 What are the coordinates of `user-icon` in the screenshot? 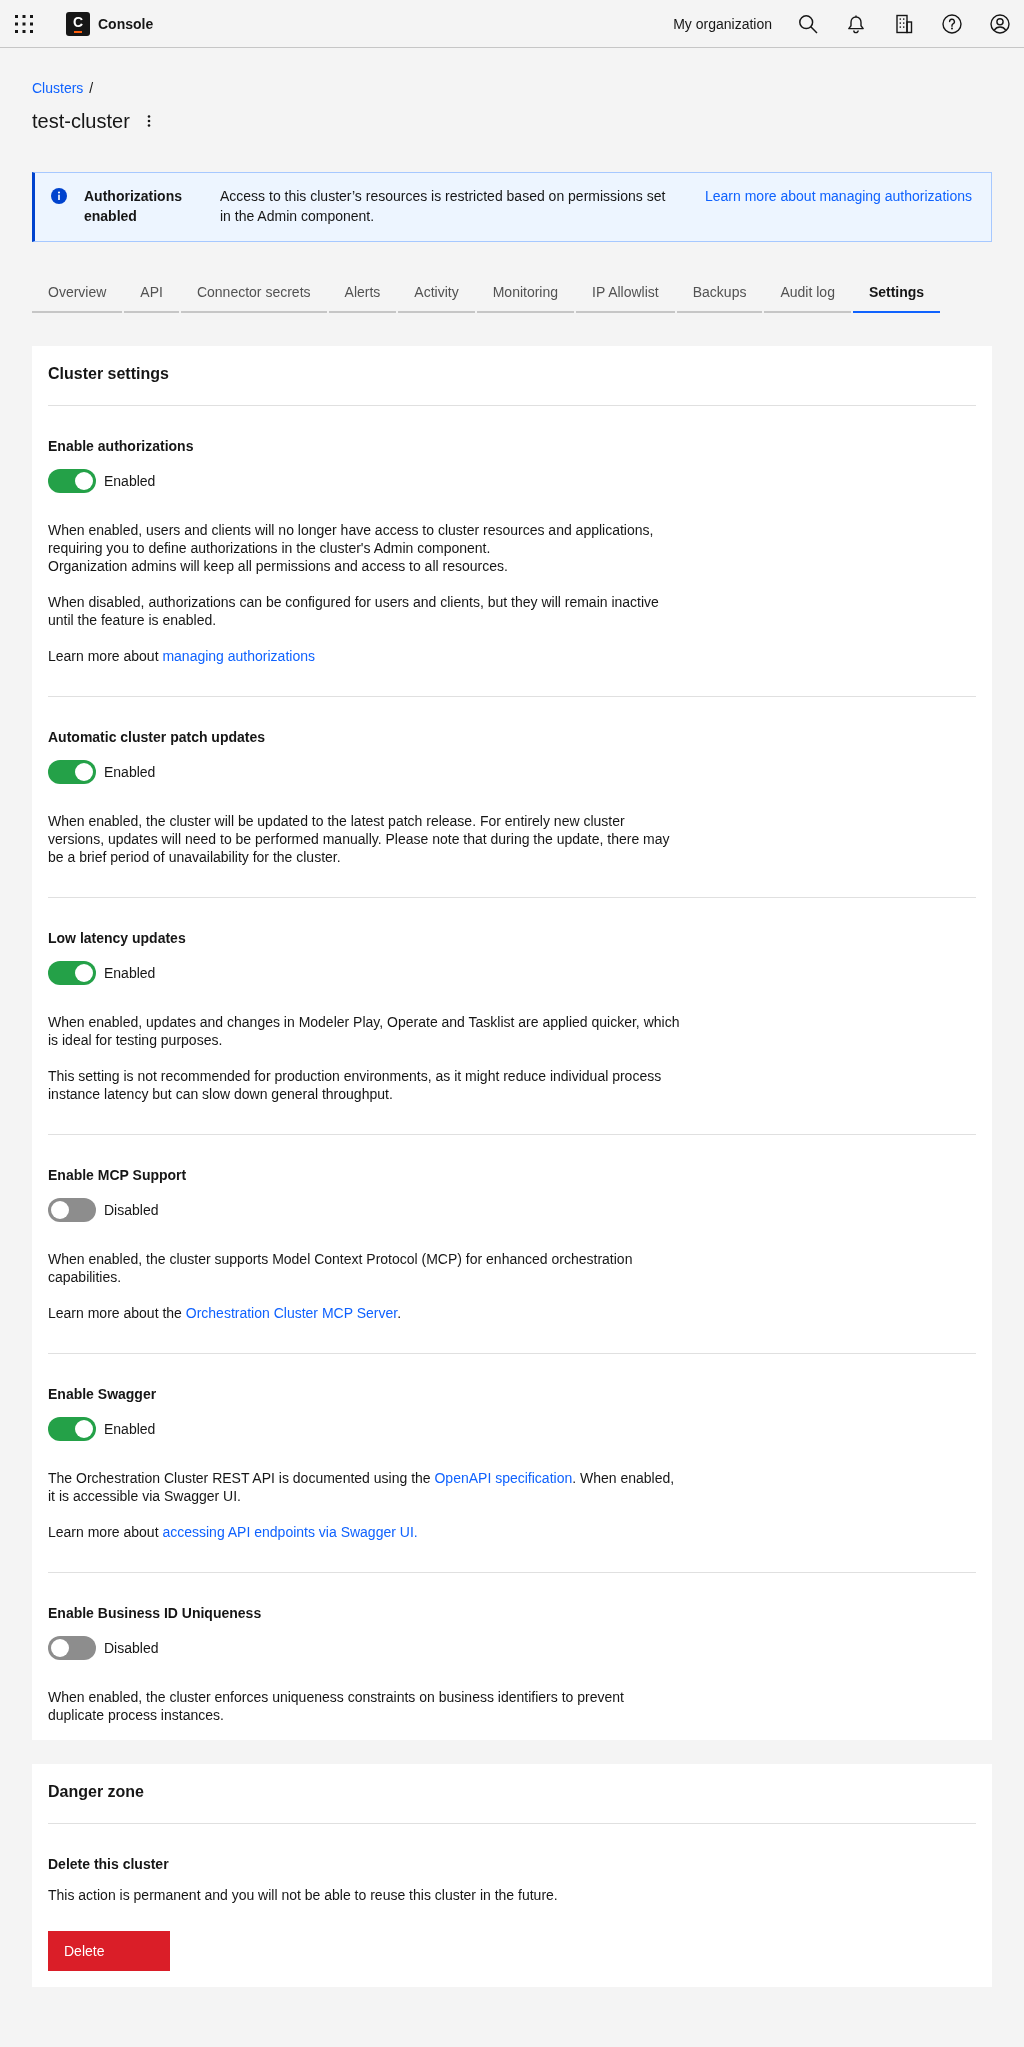 It's located at (1000, 23).